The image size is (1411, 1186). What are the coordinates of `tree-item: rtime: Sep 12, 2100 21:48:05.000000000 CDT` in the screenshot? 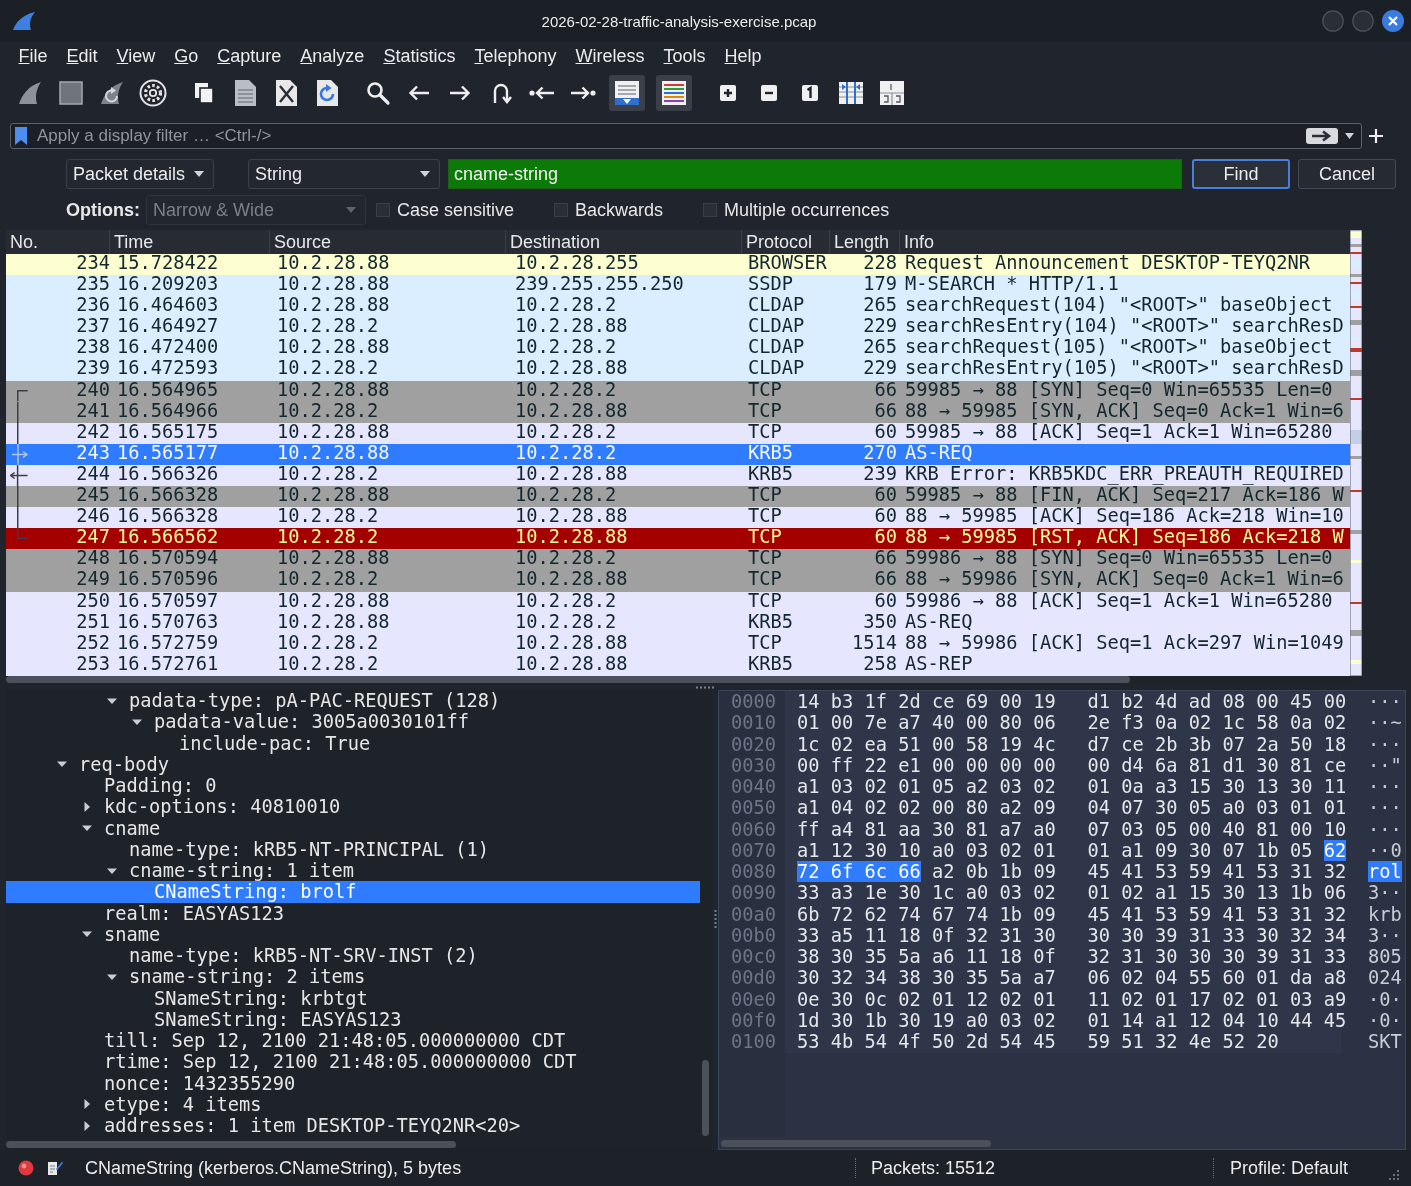 It's located at (340, 1062).